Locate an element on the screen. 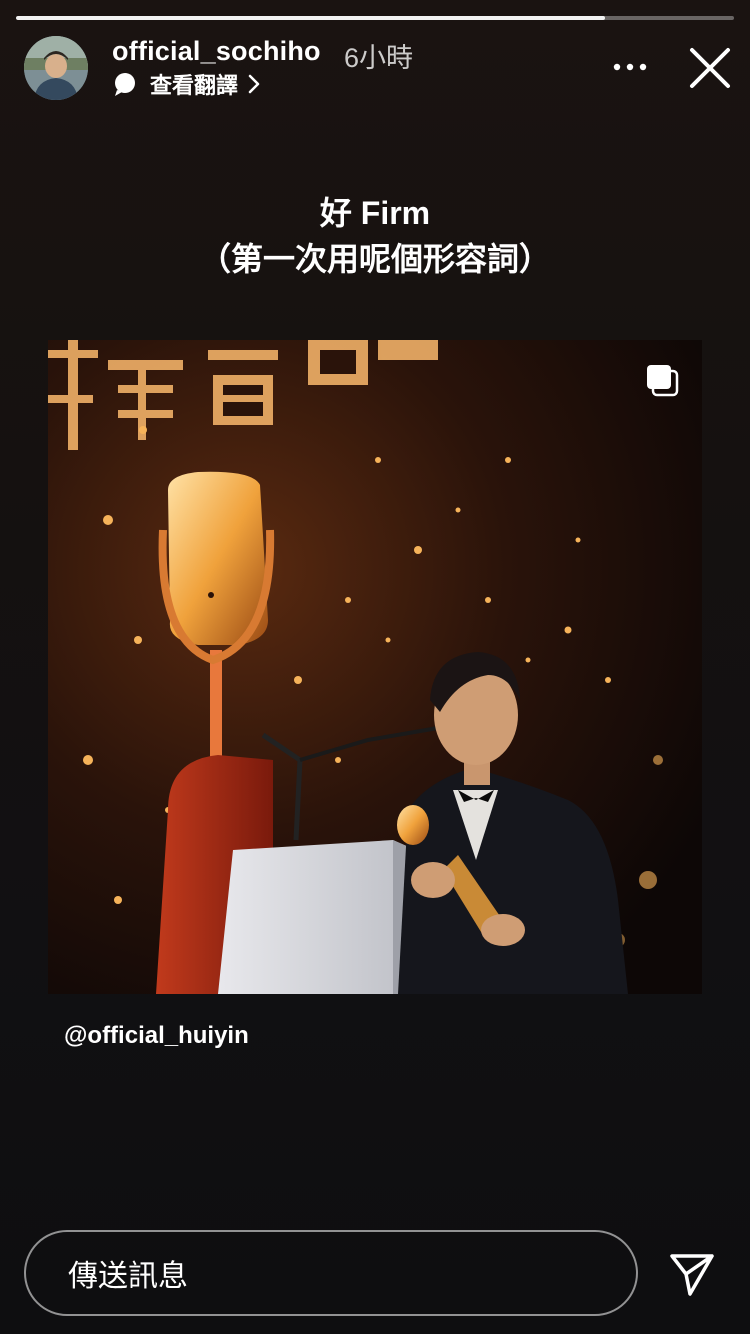  close-icon is located at coordinates (710, 68).